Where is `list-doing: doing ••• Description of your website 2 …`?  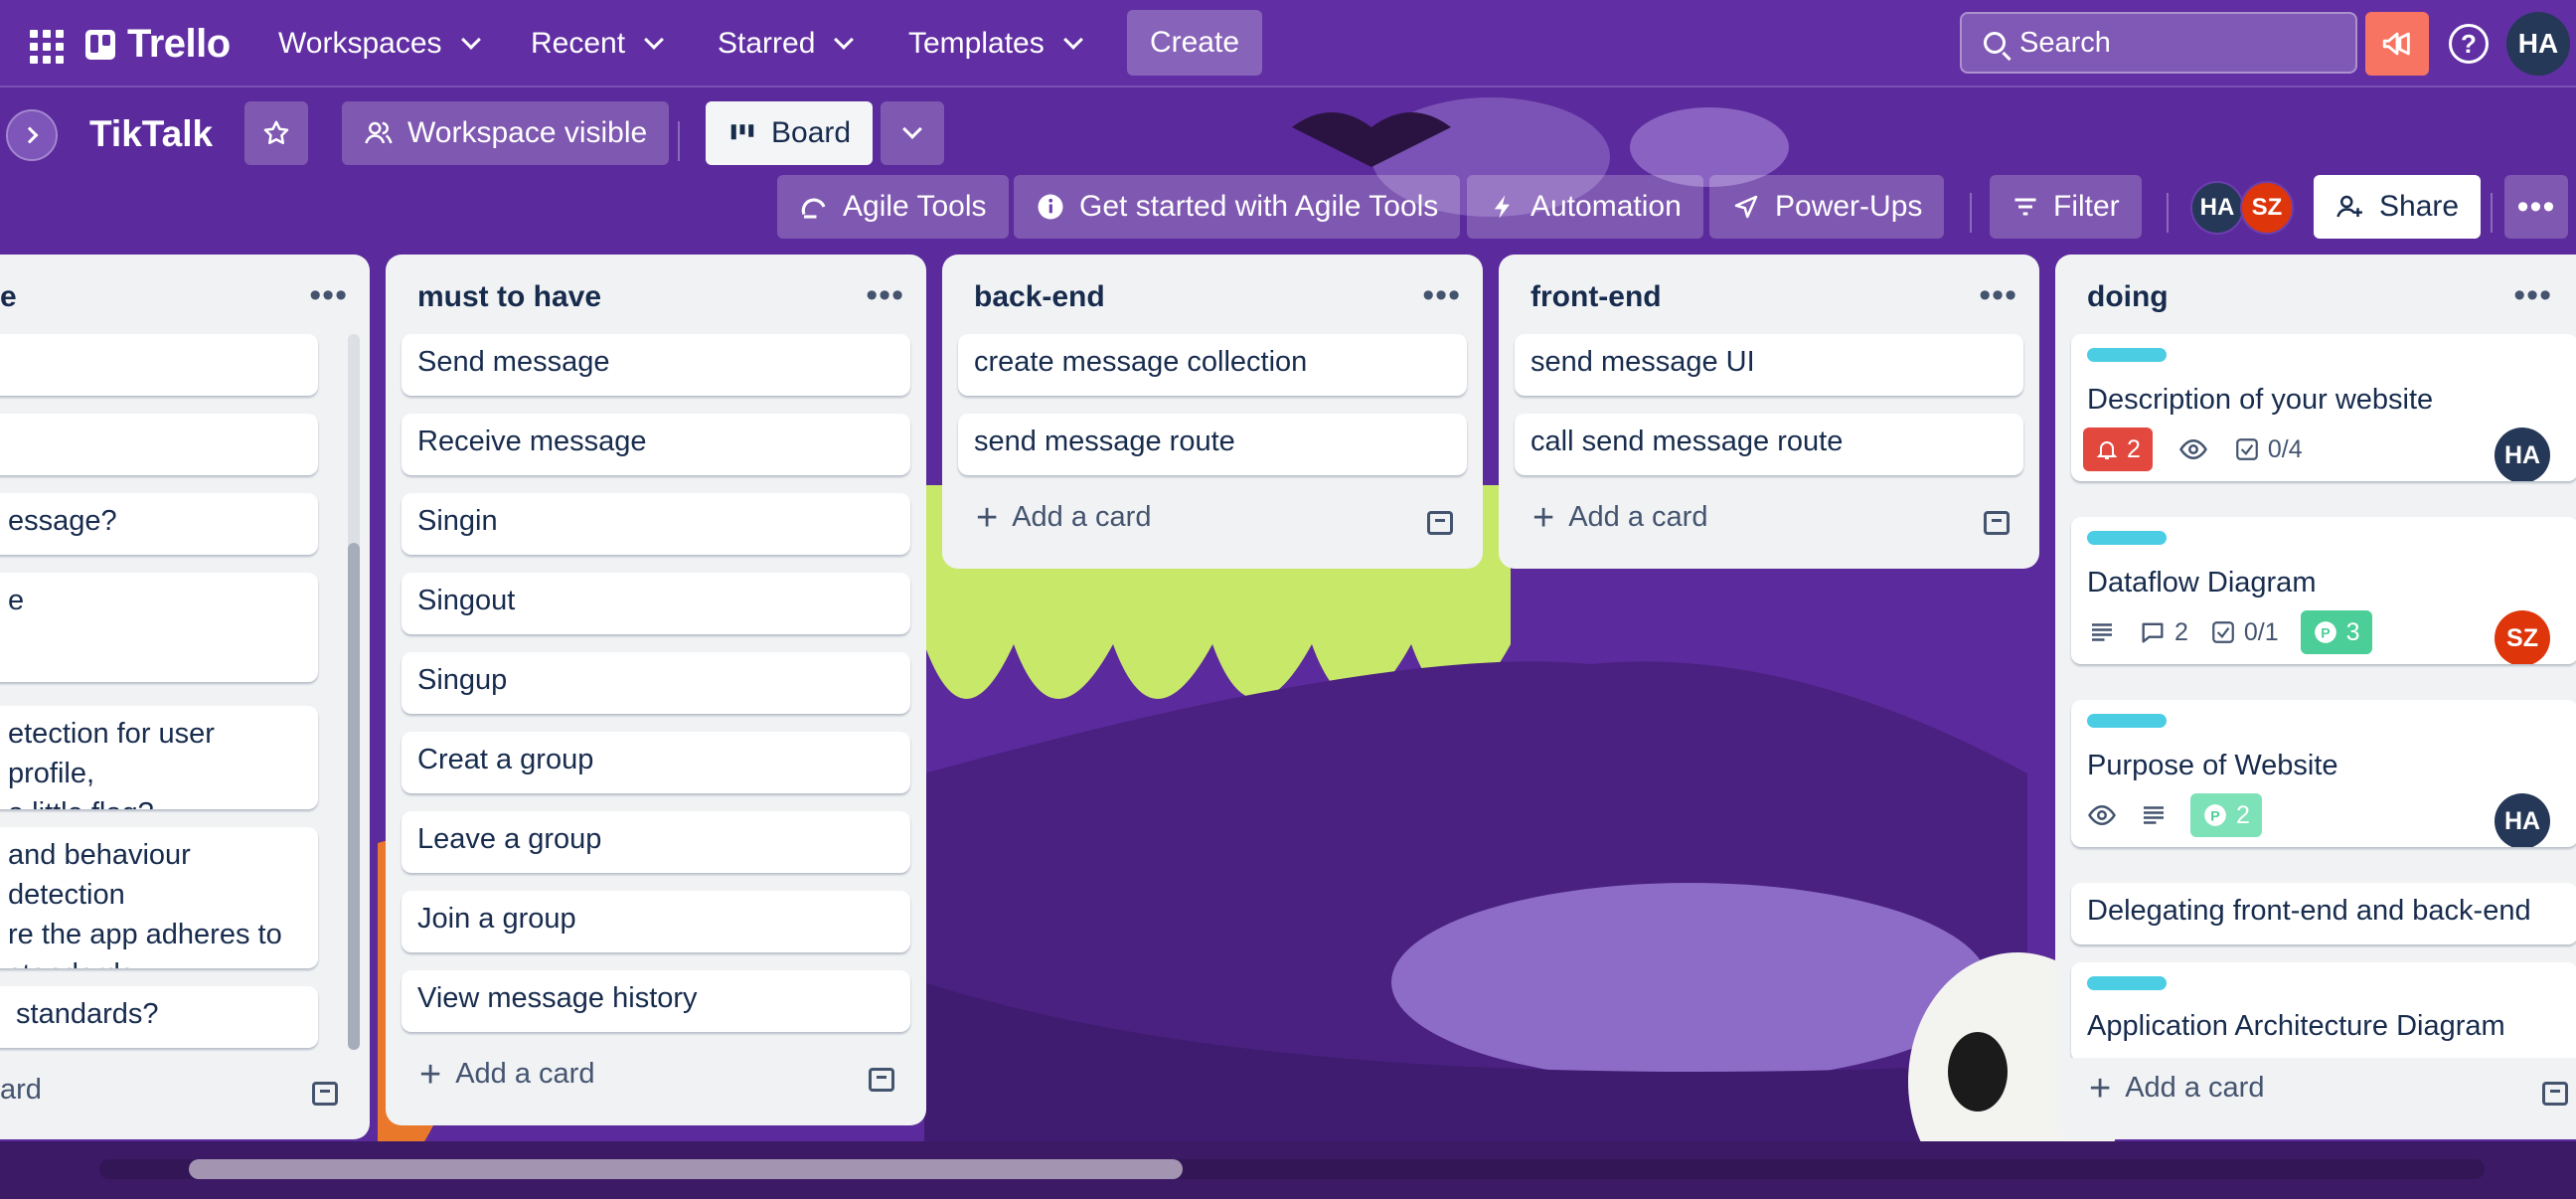
list-doing: doing ••• Description of your website 2 … is located at coordinates (2315, 697).